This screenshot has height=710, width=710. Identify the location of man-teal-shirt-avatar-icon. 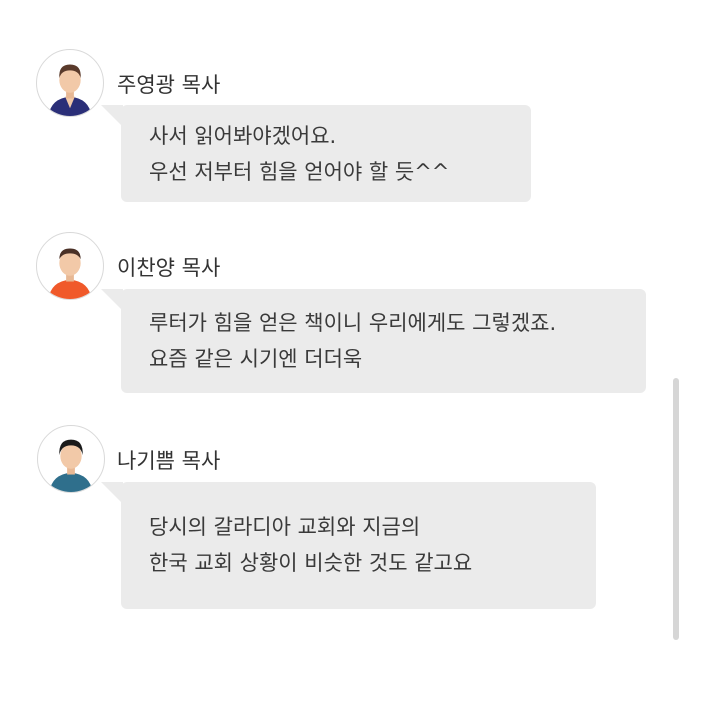
(71, 465).